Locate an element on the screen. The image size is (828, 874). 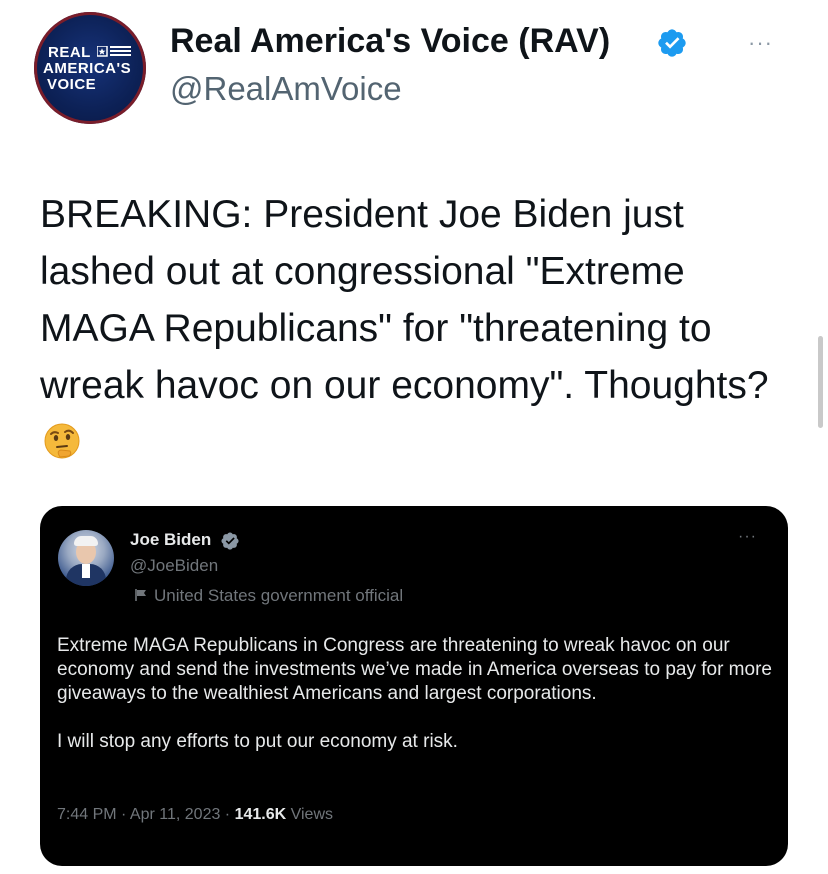
avatar-shirt is located at coordinates (86, 571).